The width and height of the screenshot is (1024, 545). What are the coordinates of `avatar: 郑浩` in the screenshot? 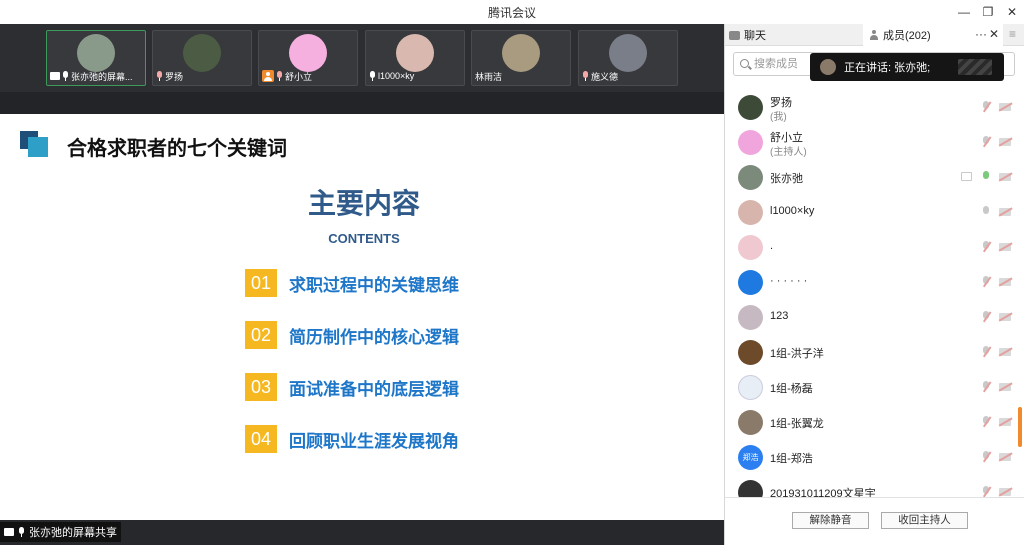 It's located at (750, 457).